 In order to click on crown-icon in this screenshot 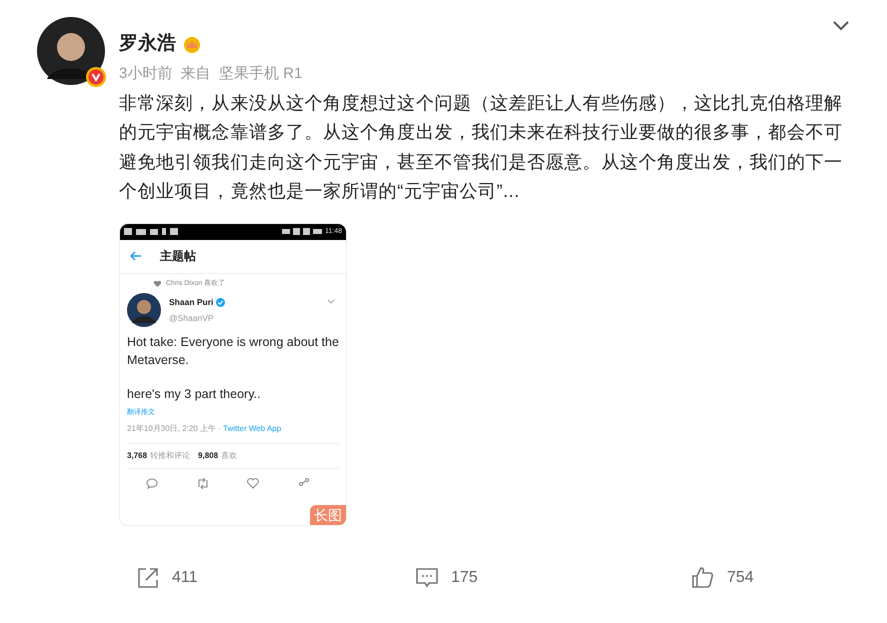, I will do `click(192, 44)`.